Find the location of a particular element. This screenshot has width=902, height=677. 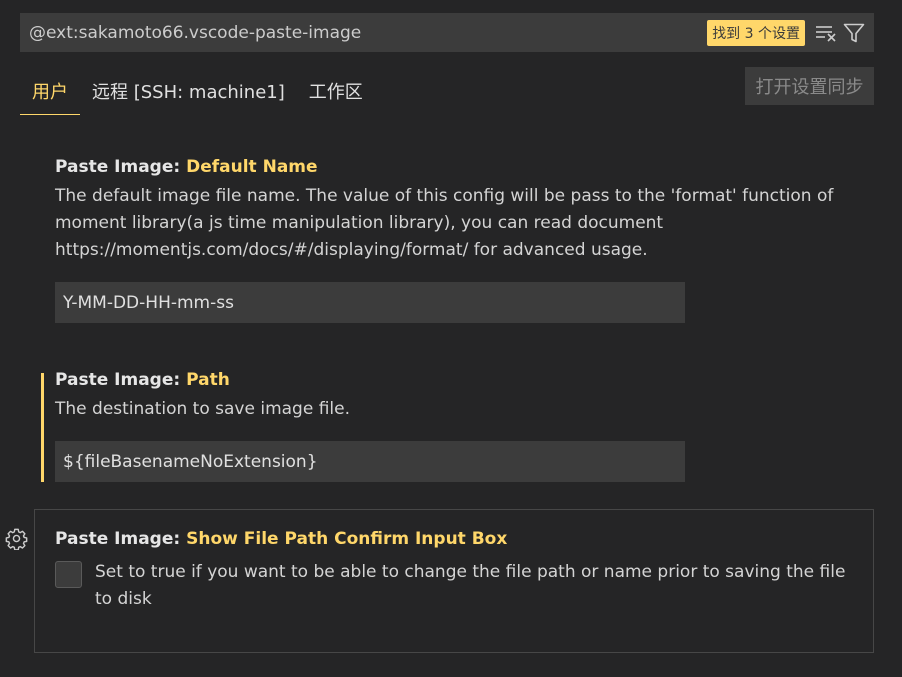

gear-icon is located at coordinates (16, 540).